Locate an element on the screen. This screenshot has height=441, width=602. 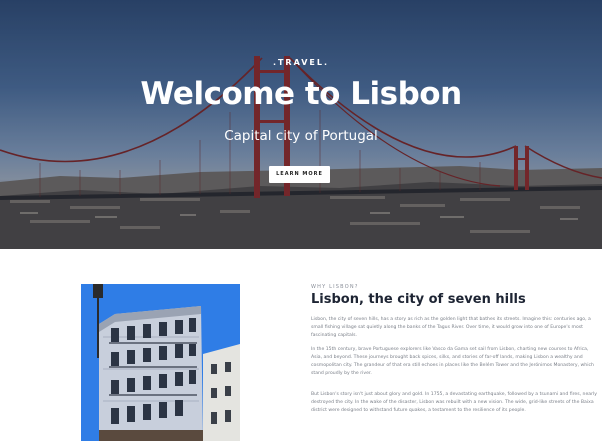
hero-title: Welcome to Lisbon is located at coordinates (301, 94).